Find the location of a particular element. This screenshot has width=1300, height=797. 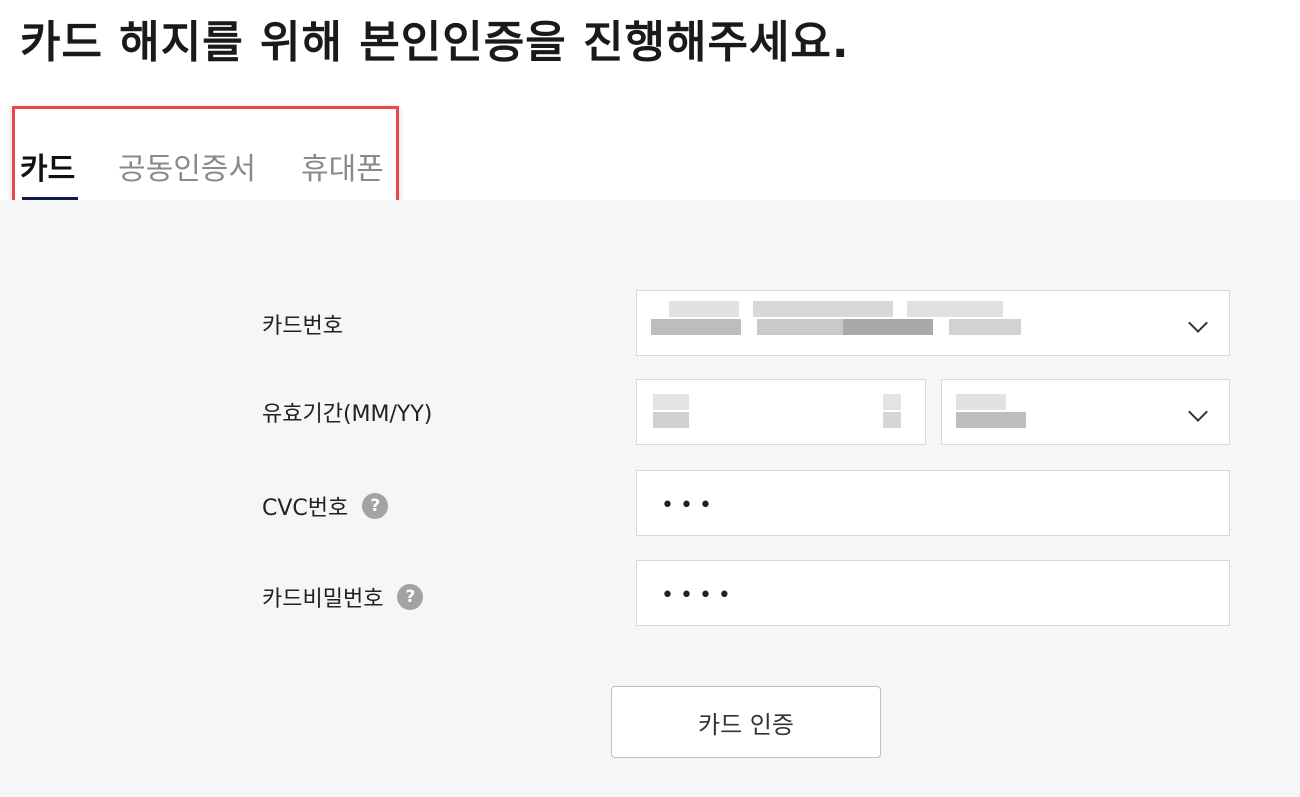

tab-certificate: 공동인증서 is located at coordinates (187, 172).